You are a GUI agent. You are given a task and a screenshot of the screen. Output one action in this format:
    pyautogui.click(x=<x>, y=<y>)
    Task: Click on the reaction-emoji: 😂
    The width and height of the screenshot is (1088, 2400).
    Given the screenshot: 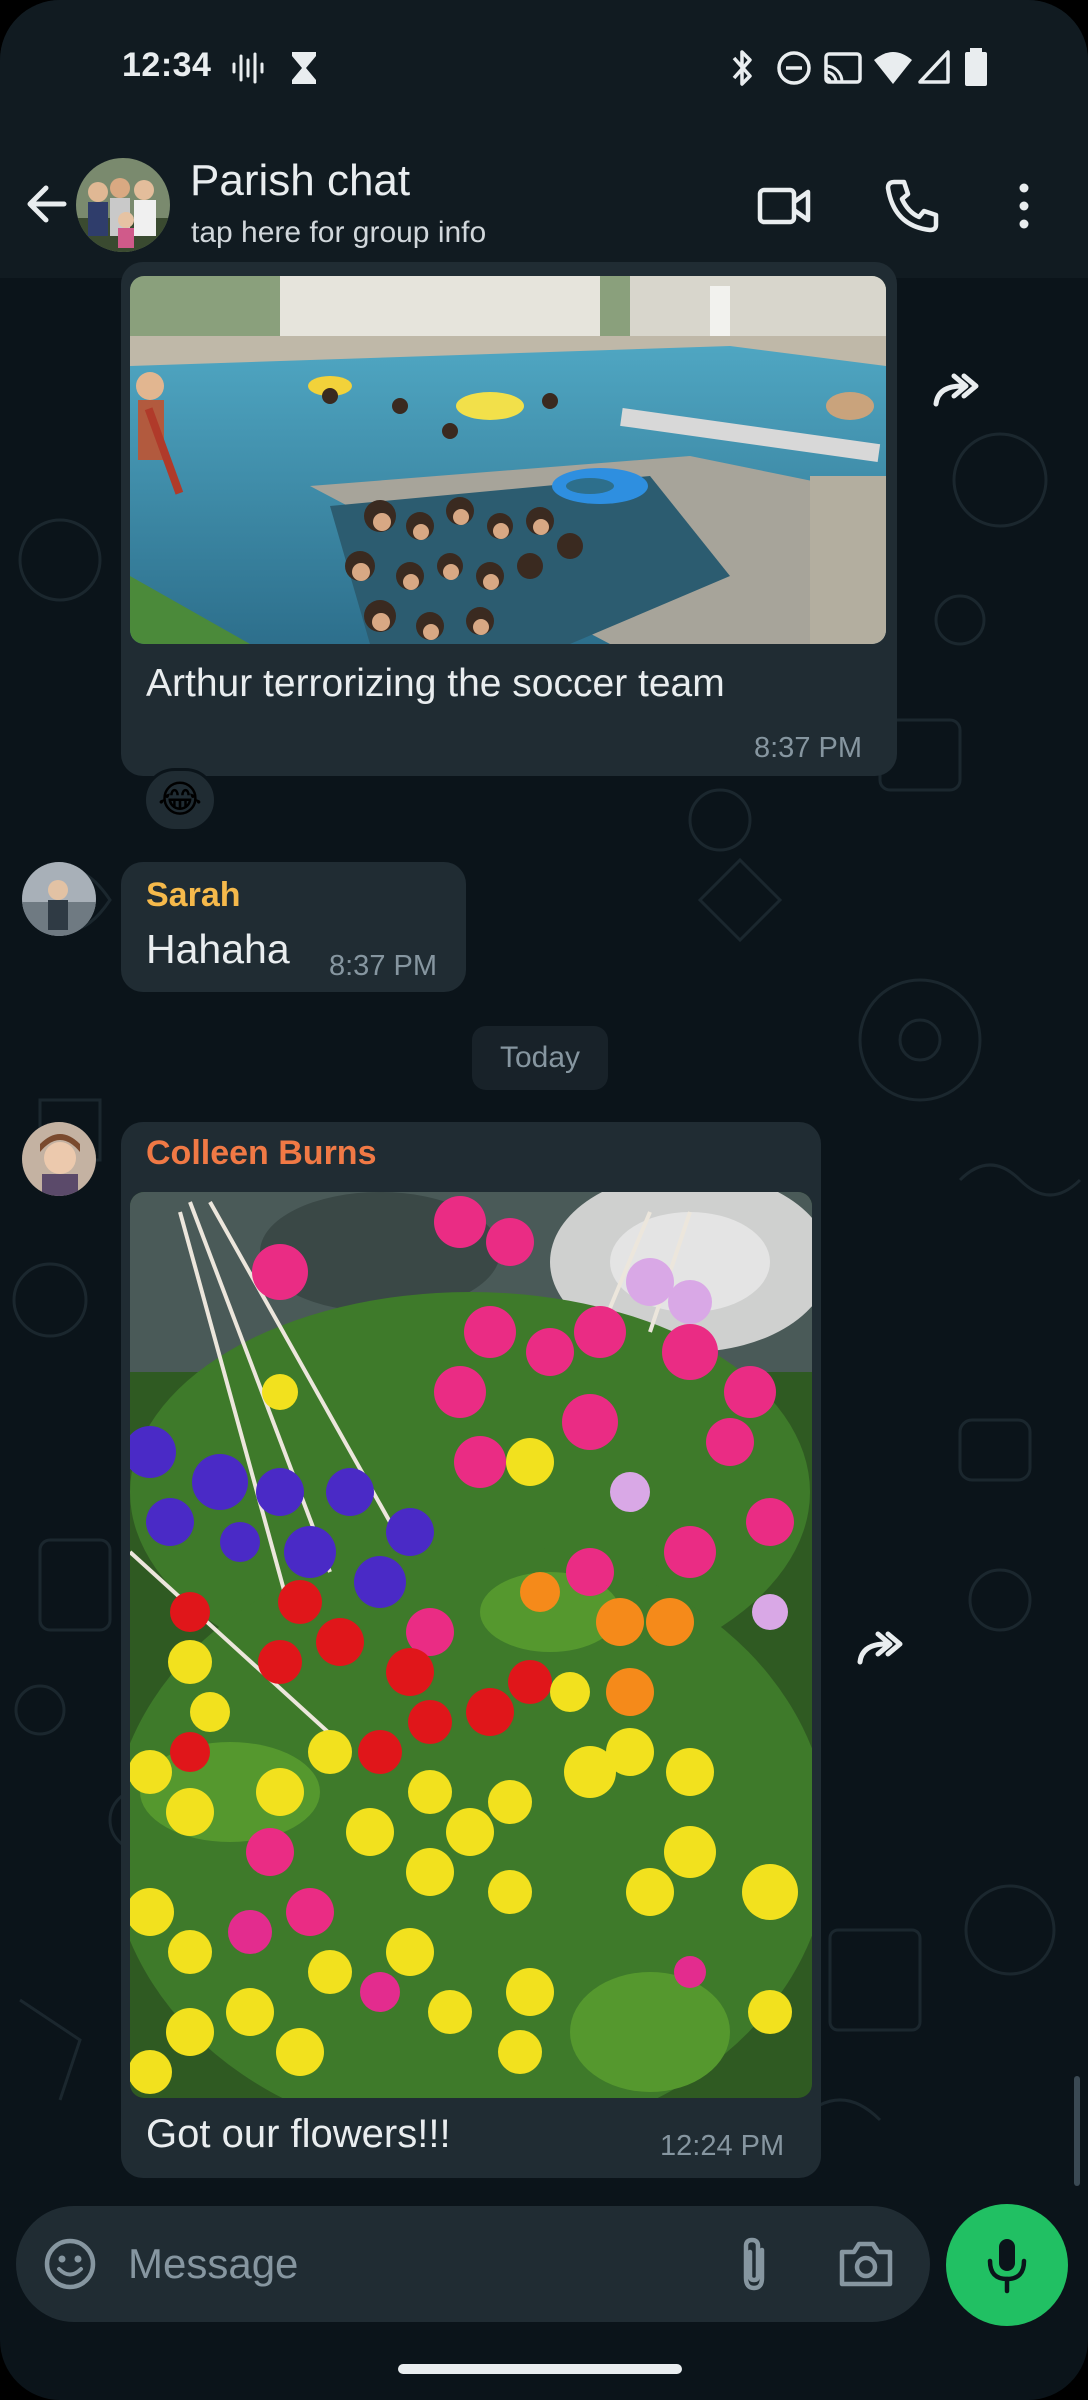 What is the action you would take?
    pyautogui.click(x=180, y=800)
    